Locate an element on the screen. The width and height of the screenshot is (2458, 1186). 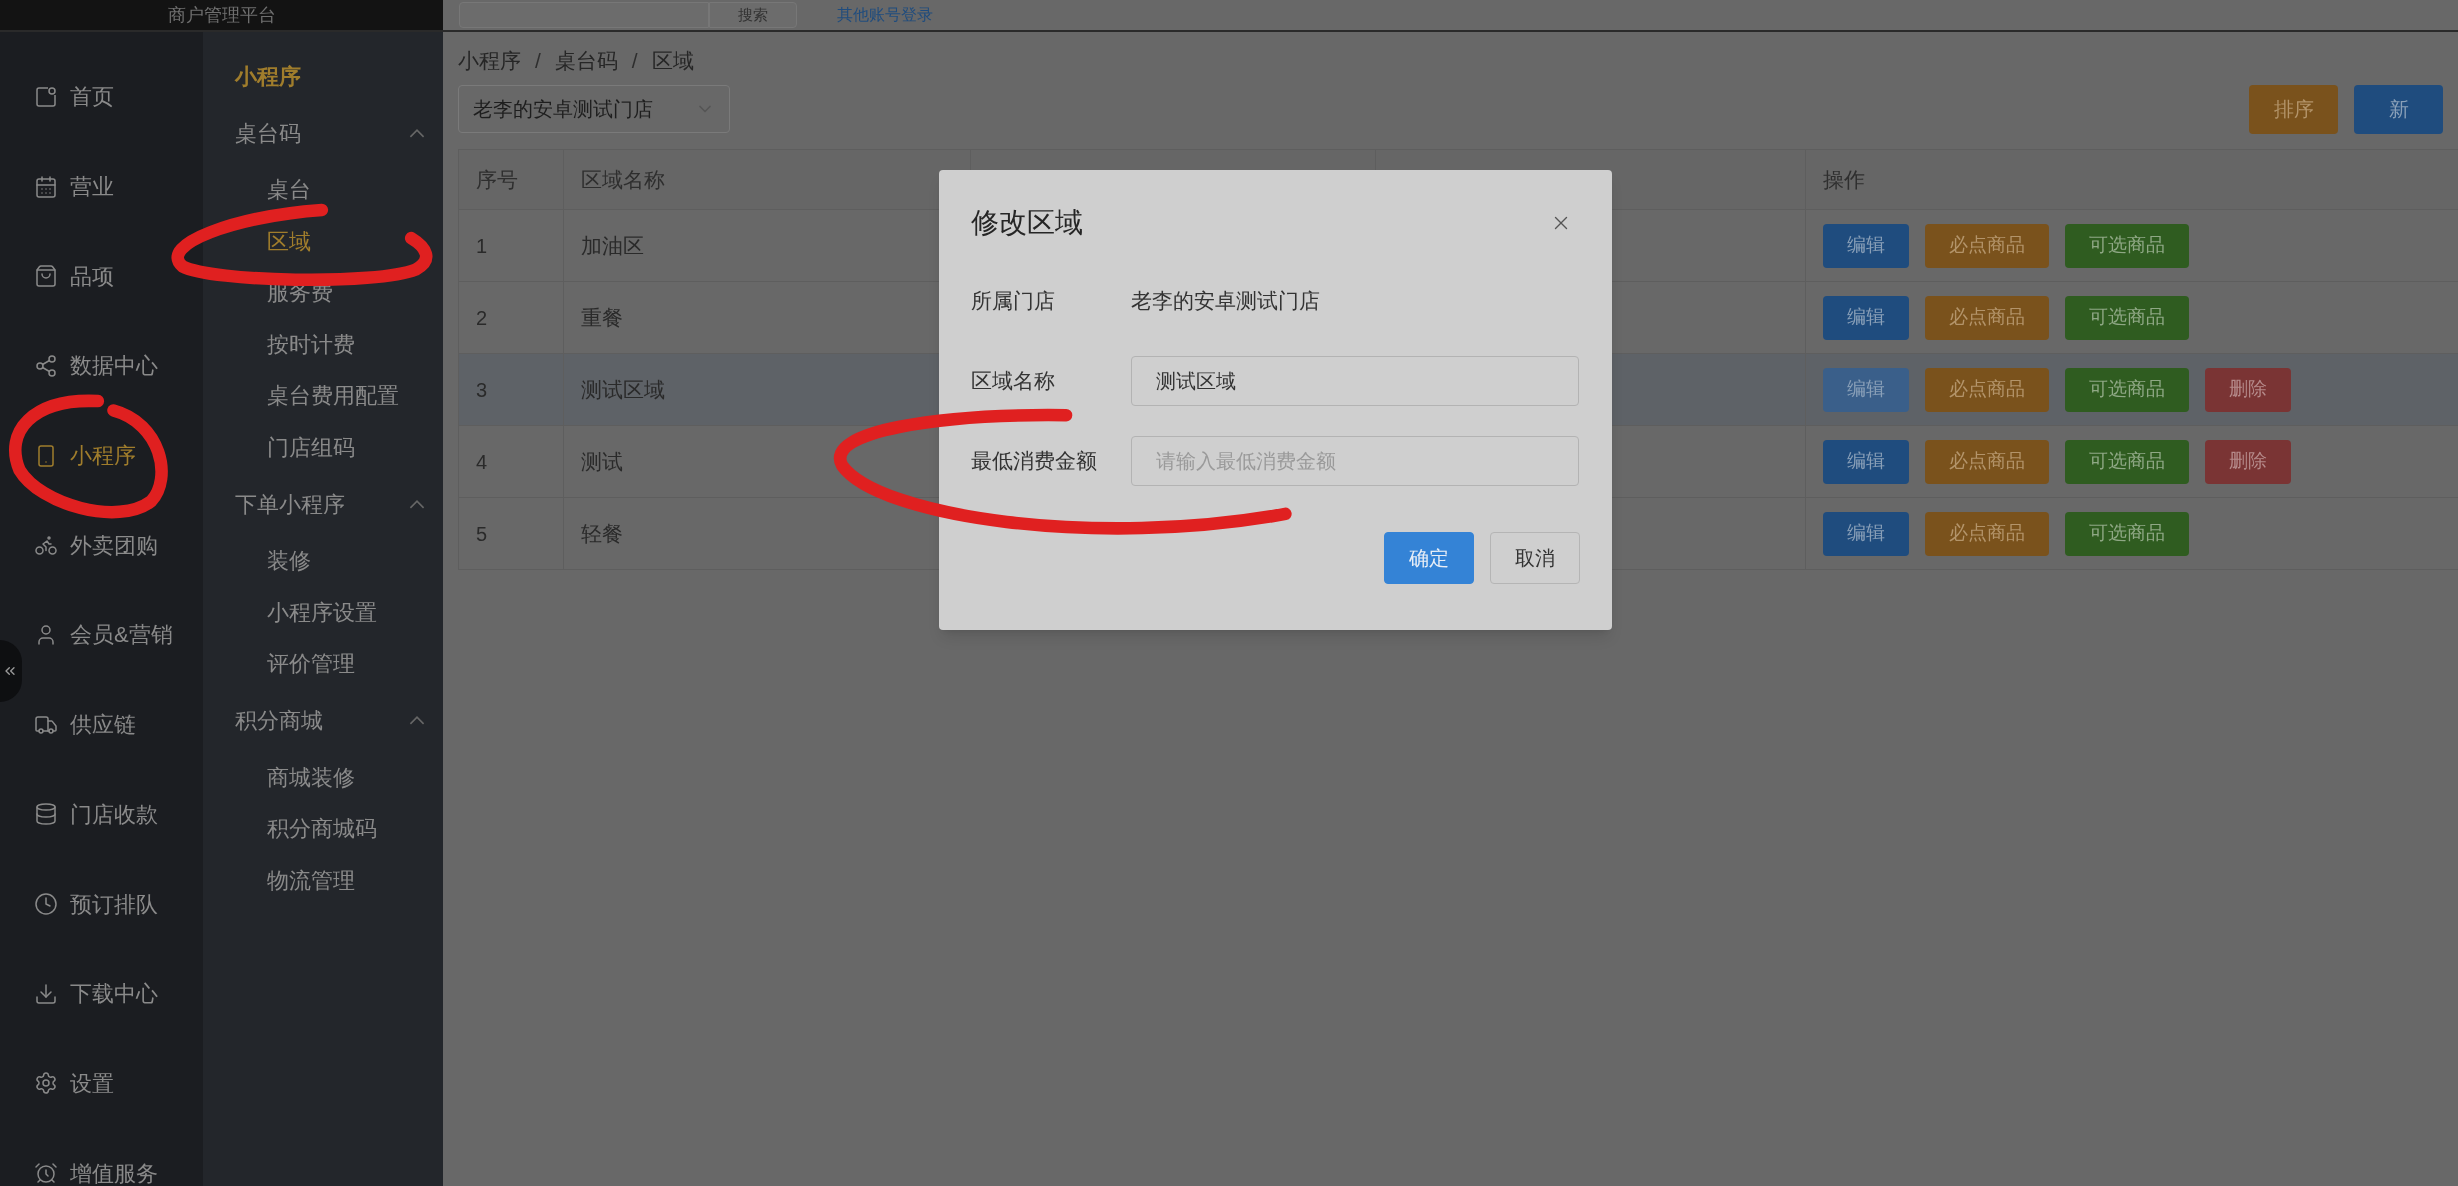
download-icon is located at coordinates (46, 993).